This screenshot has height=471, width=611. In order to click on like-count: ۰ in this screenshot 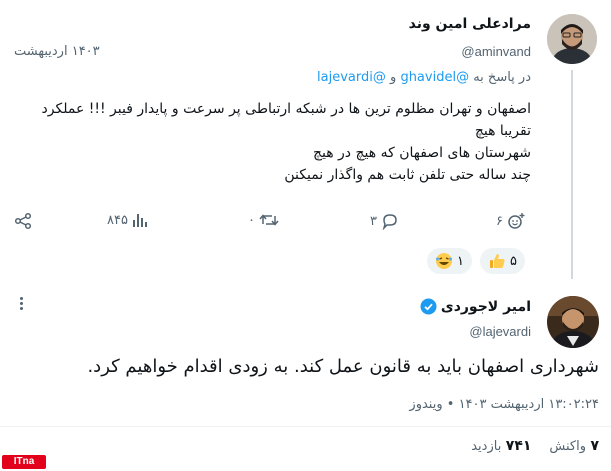, I will do `click(251, 220)`.